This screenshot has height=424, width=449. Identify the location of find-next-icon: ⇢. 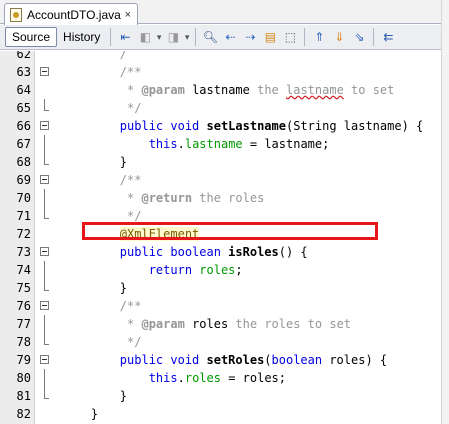
(250, 37).